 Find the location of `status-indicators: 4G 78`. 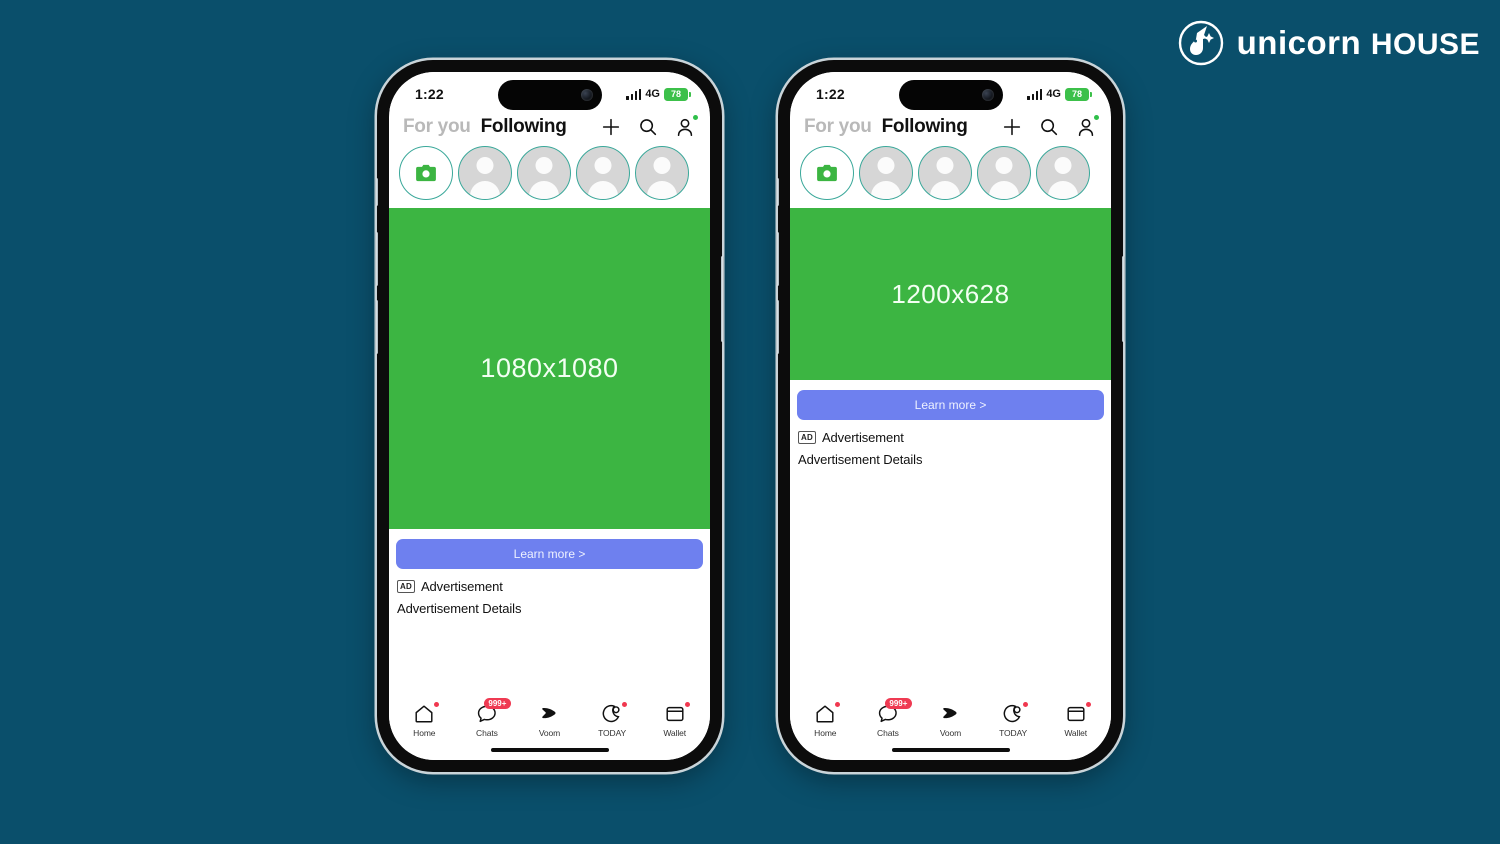

status-indicators: 4G 78 is located at coordinates (1059, 94).